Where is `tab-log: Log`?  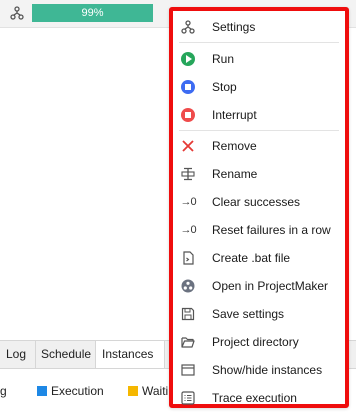 tab-log: Log is located at coordinates (18, 354).